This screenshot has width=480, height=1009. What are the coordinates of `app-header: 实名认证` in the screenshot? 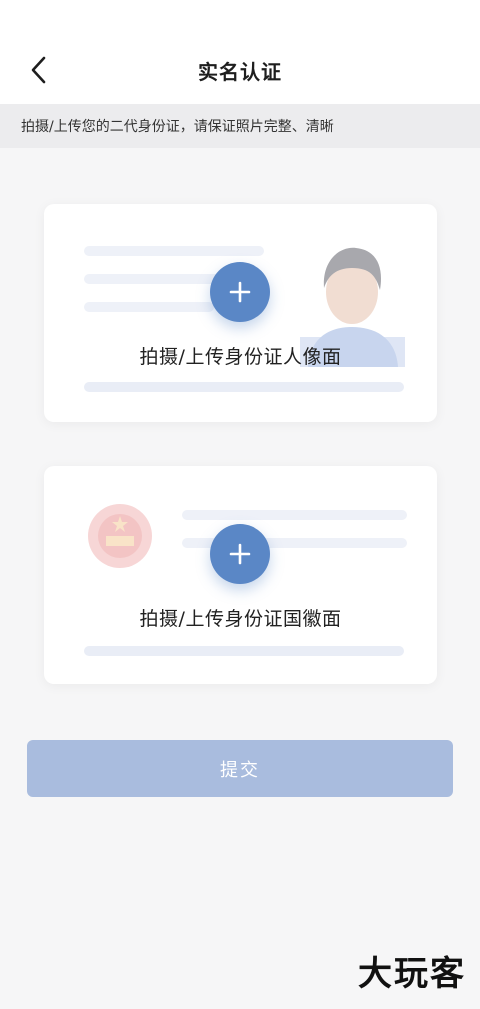 It's located at (240, 52).